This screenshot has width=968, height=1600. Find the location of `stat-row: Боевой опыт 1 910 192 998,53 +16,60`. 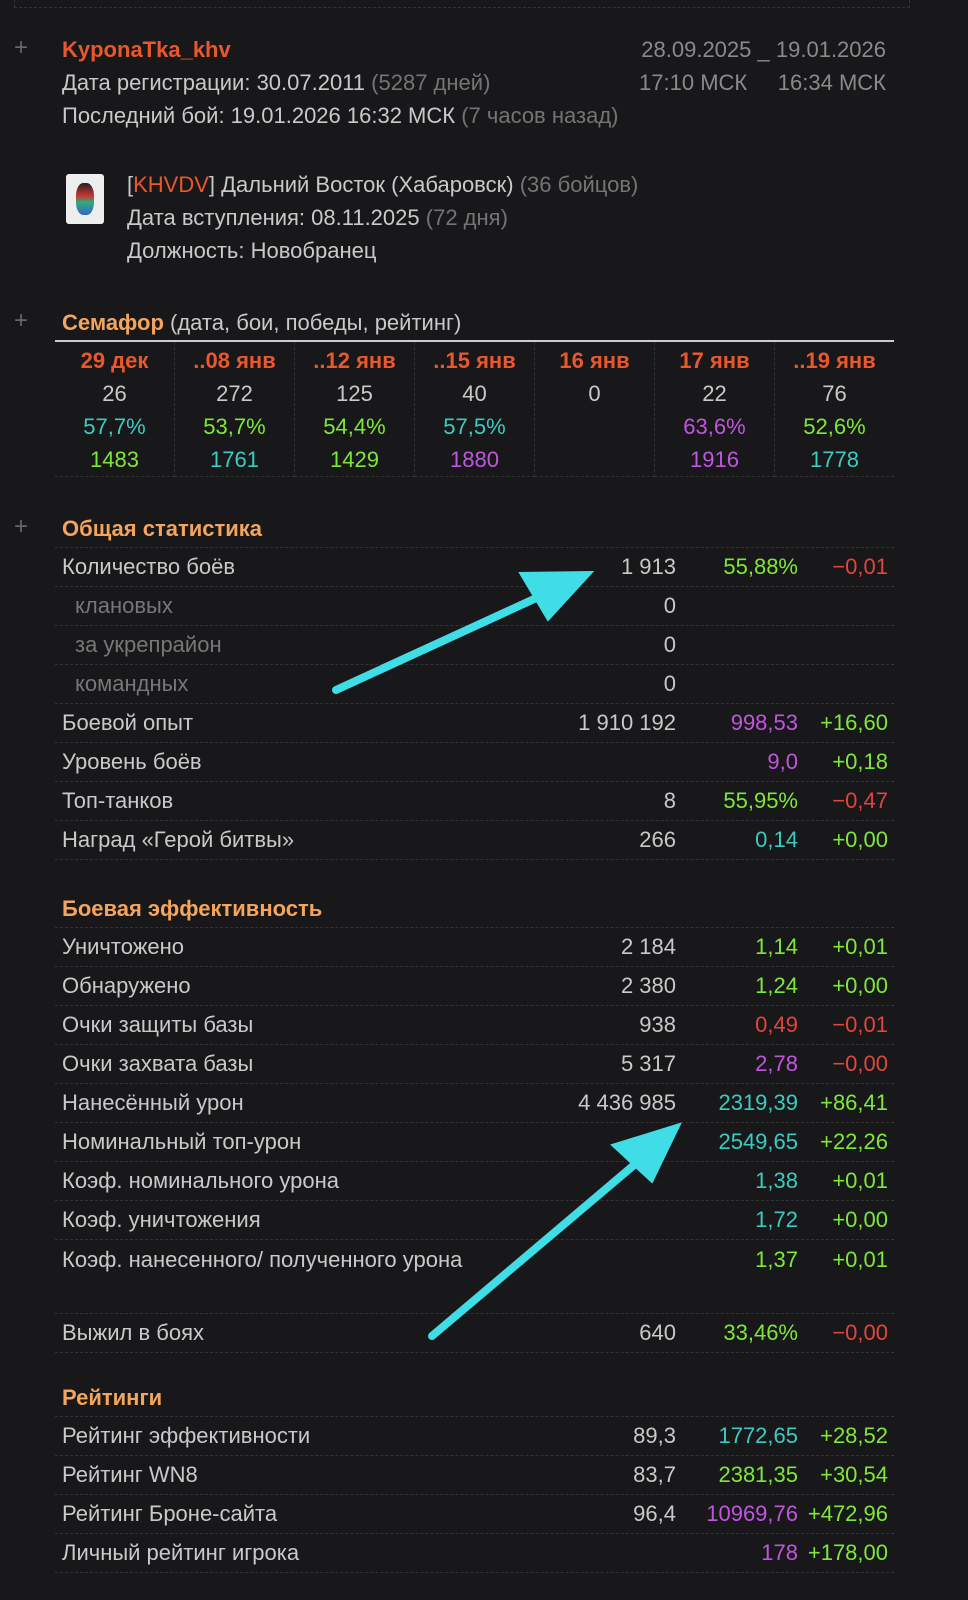

stat-row: Боевой опыт 1 910 192 998,53 +16,60 is located at coordinates (474, 723).